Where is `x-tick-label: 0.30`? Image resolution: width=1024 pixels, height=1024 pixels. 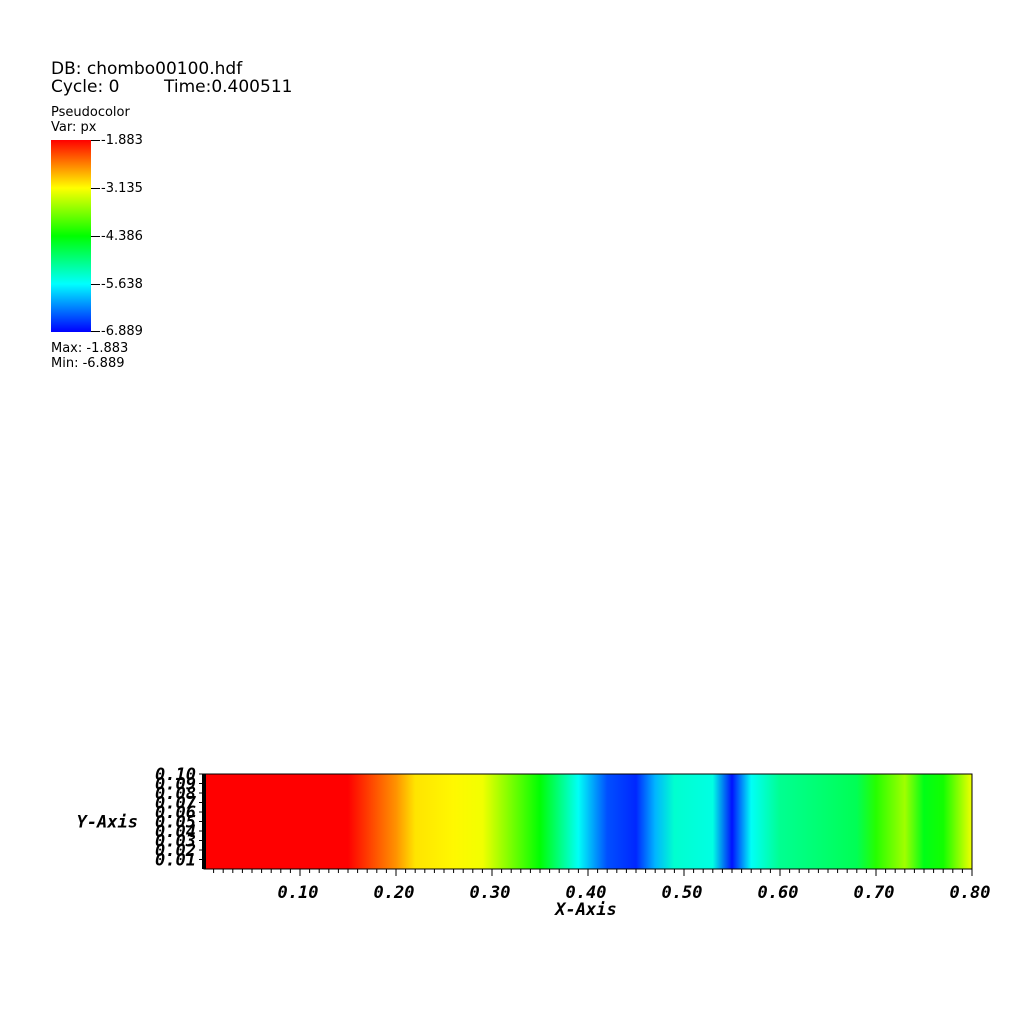
x-tick-label: 0.30 is located at coordinates (490, 893).